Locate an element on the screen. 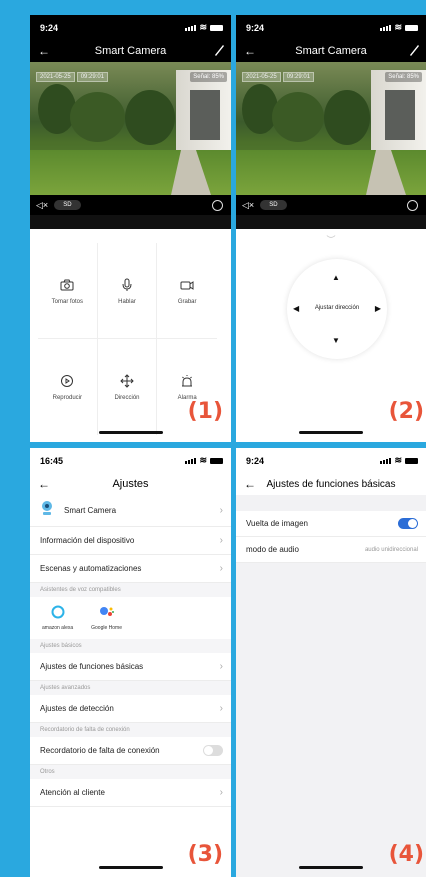  camera-controls: ◁× SD is located at coordinates (331, 205).